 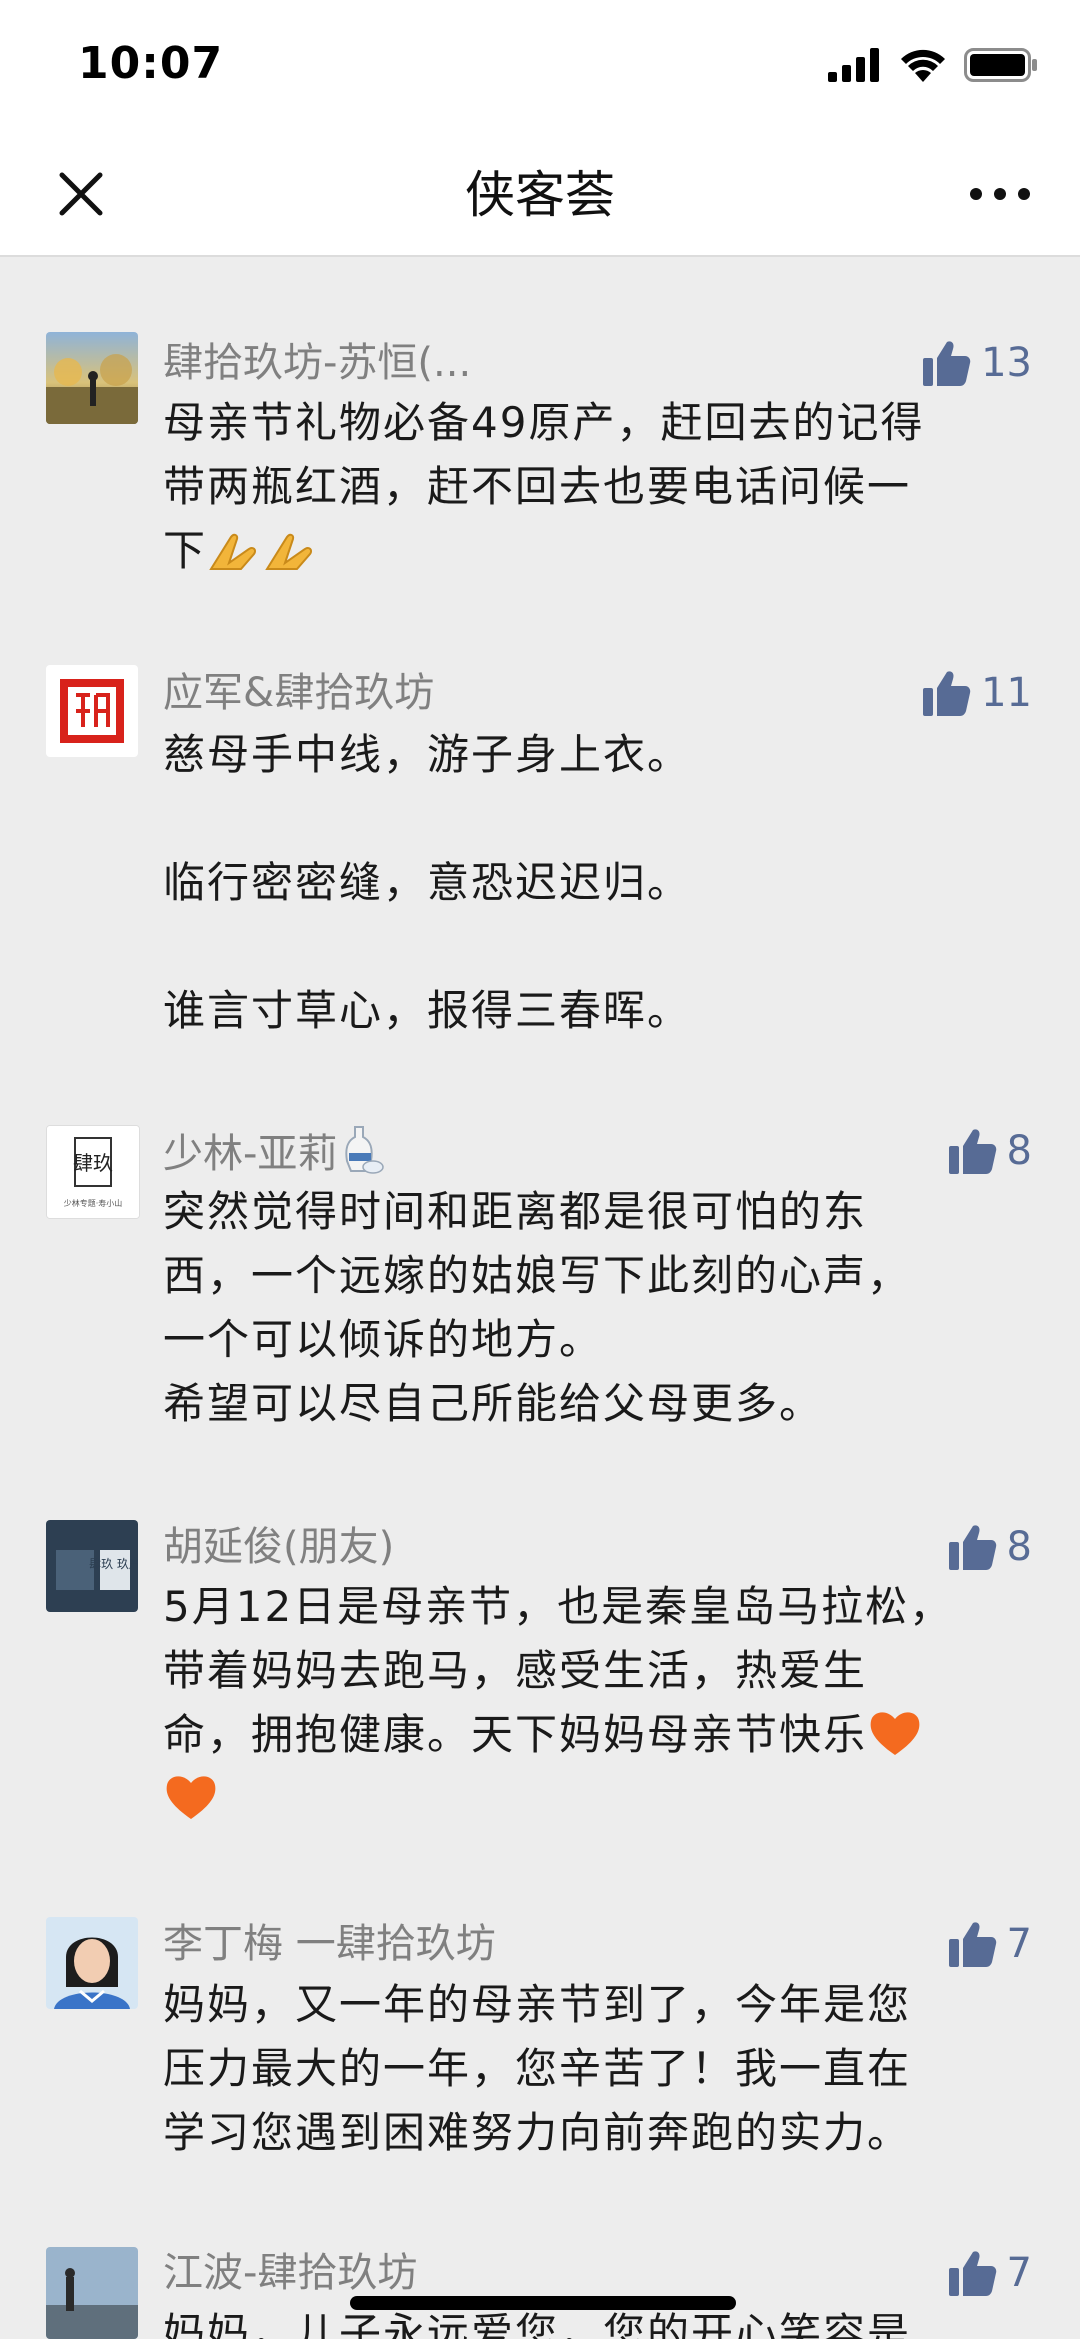 What do you see at coordinates (299, 693) in the screenshot?
I see `comment-author: 应军&肆拾玖坊` at bounding box center [299, 693].